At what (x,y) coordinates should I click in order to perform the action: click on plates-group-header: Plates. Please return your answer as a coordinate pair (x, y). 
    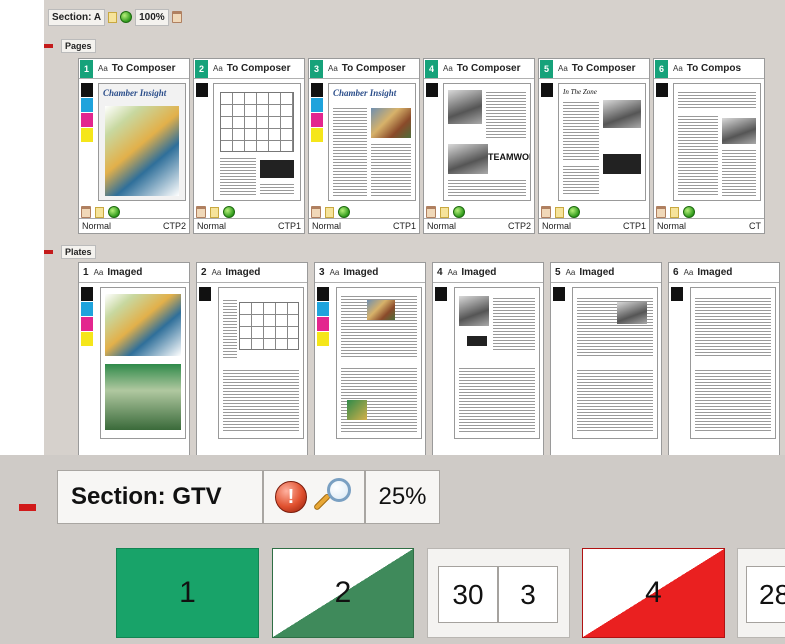
    Looking at the image, I should click on (70, 252).